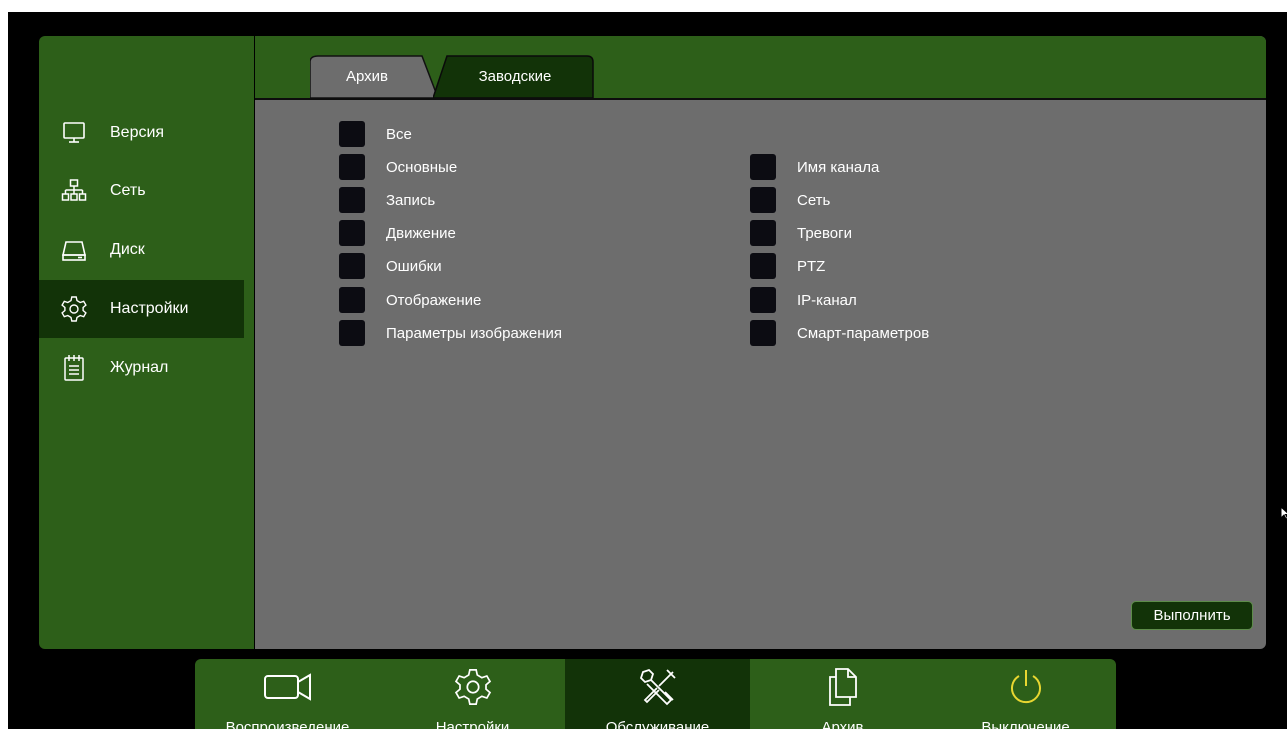 This screenshot has height=729, width=1287. I want to click on sidebar-item-label: Диск, so click(127, 249).